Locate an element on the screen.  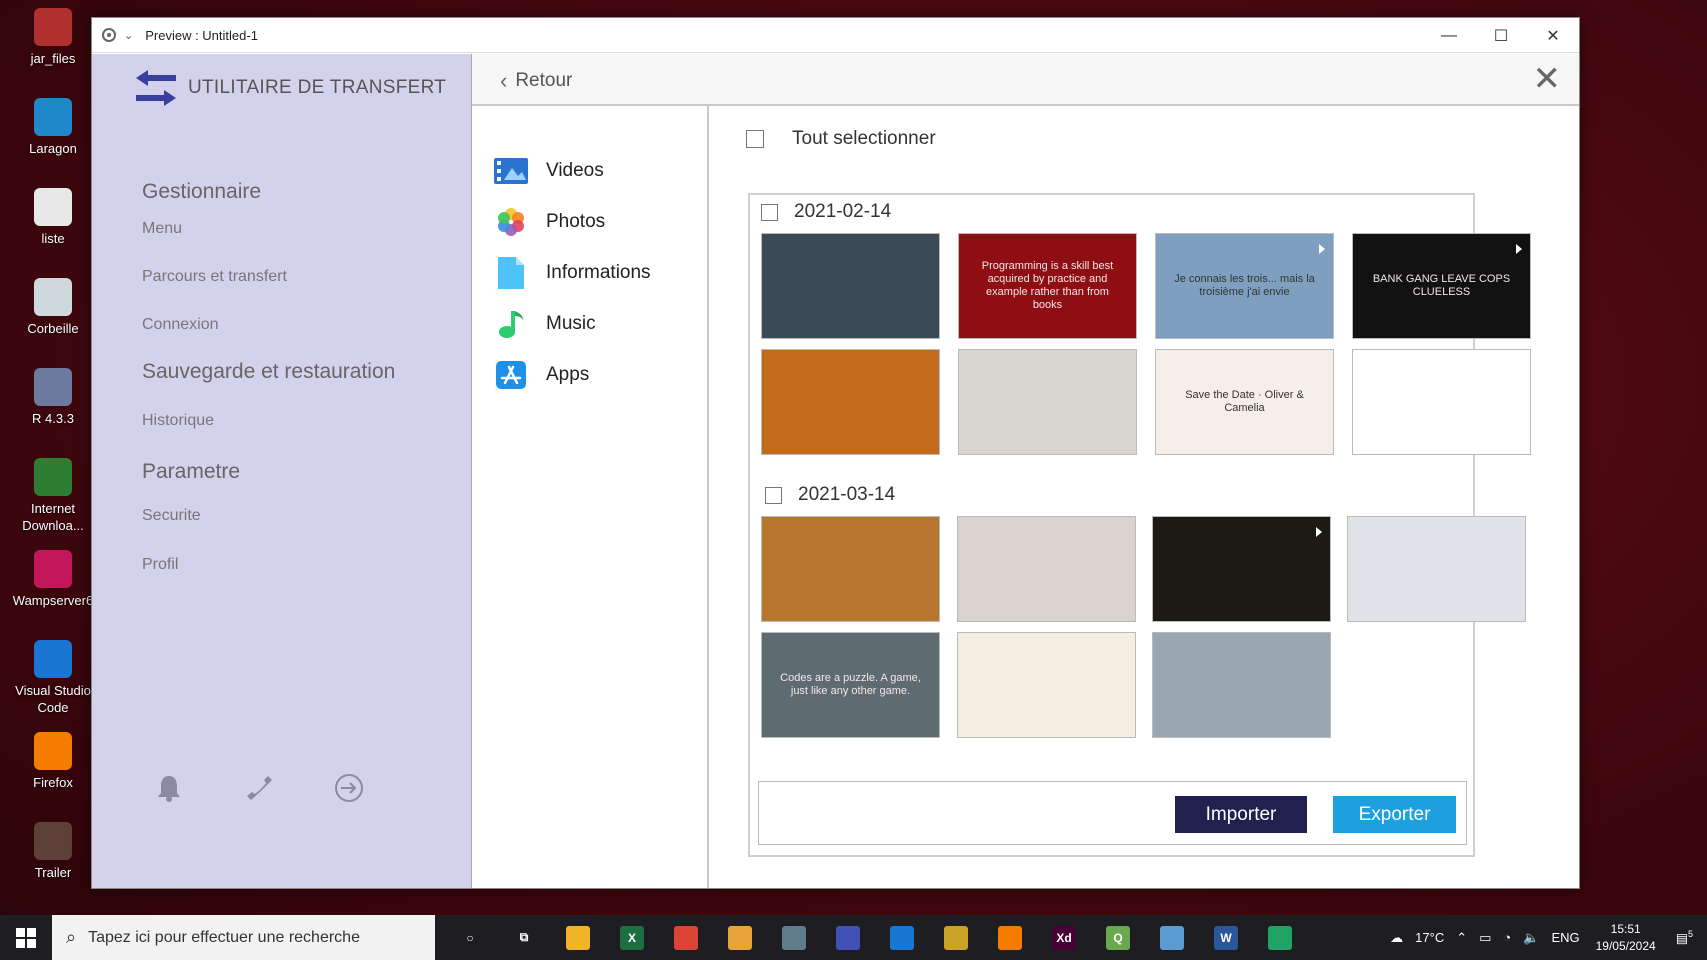
title-bar: ⌄ Preview : Untitled-1 — ☐ ✕ is located at coordinates (835, 35).